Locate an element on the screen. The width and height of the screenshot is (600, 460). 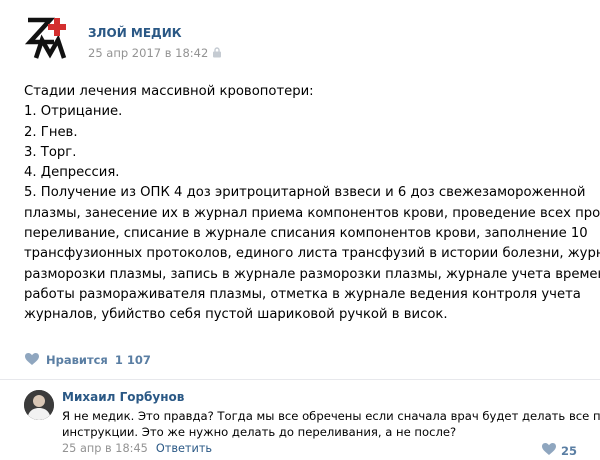
comment-like-button: 25 is located at coordinates (559, 450).